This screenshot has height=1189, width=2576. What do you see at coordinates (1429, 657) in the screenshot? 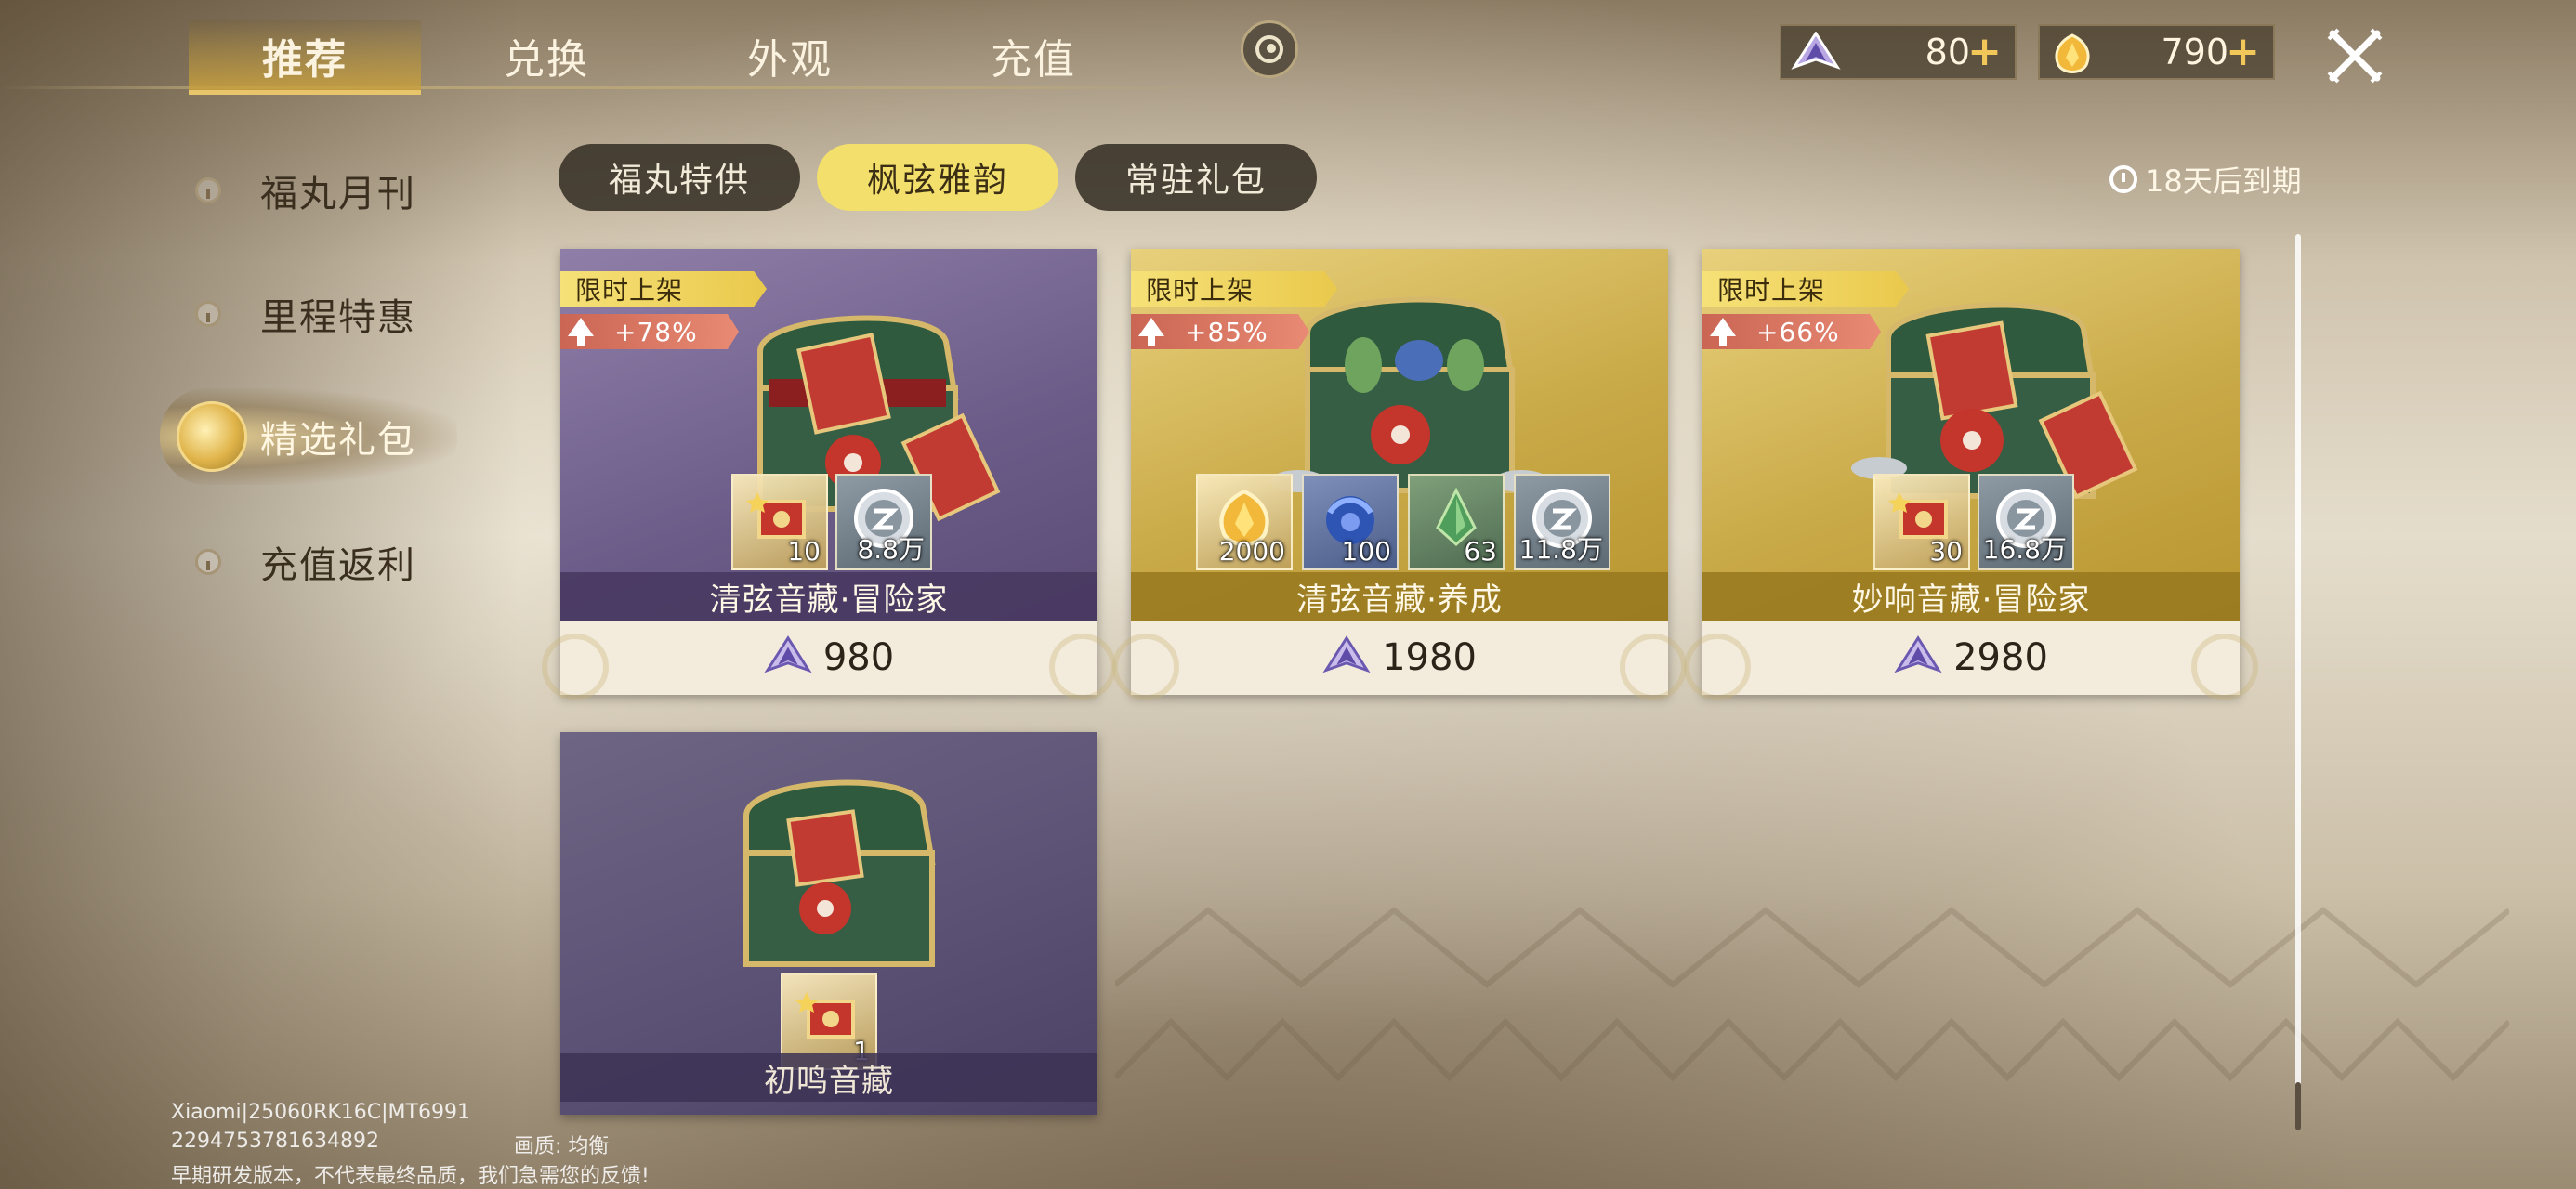
I see `price-value: 1980` at bounding box center [1429, 657].